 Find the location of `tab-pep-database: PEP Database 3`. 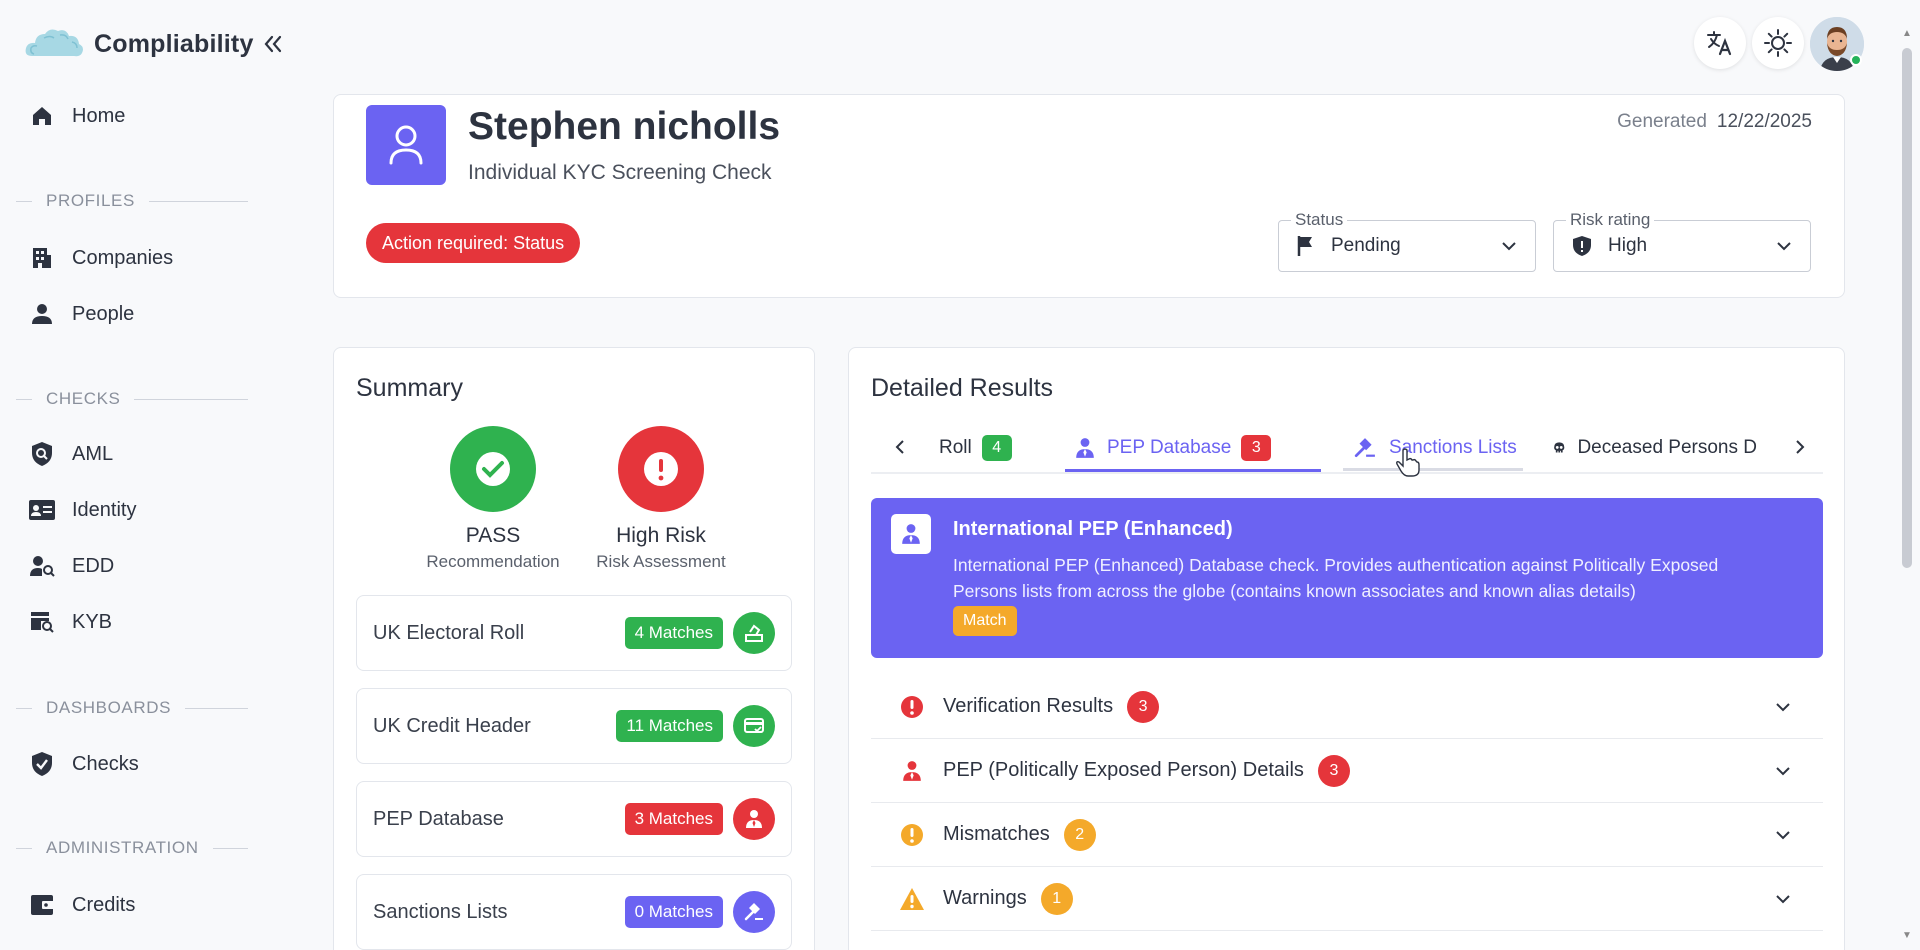

tab-pep-database: PEP Database 3 is located at coordinates (1173, 448).